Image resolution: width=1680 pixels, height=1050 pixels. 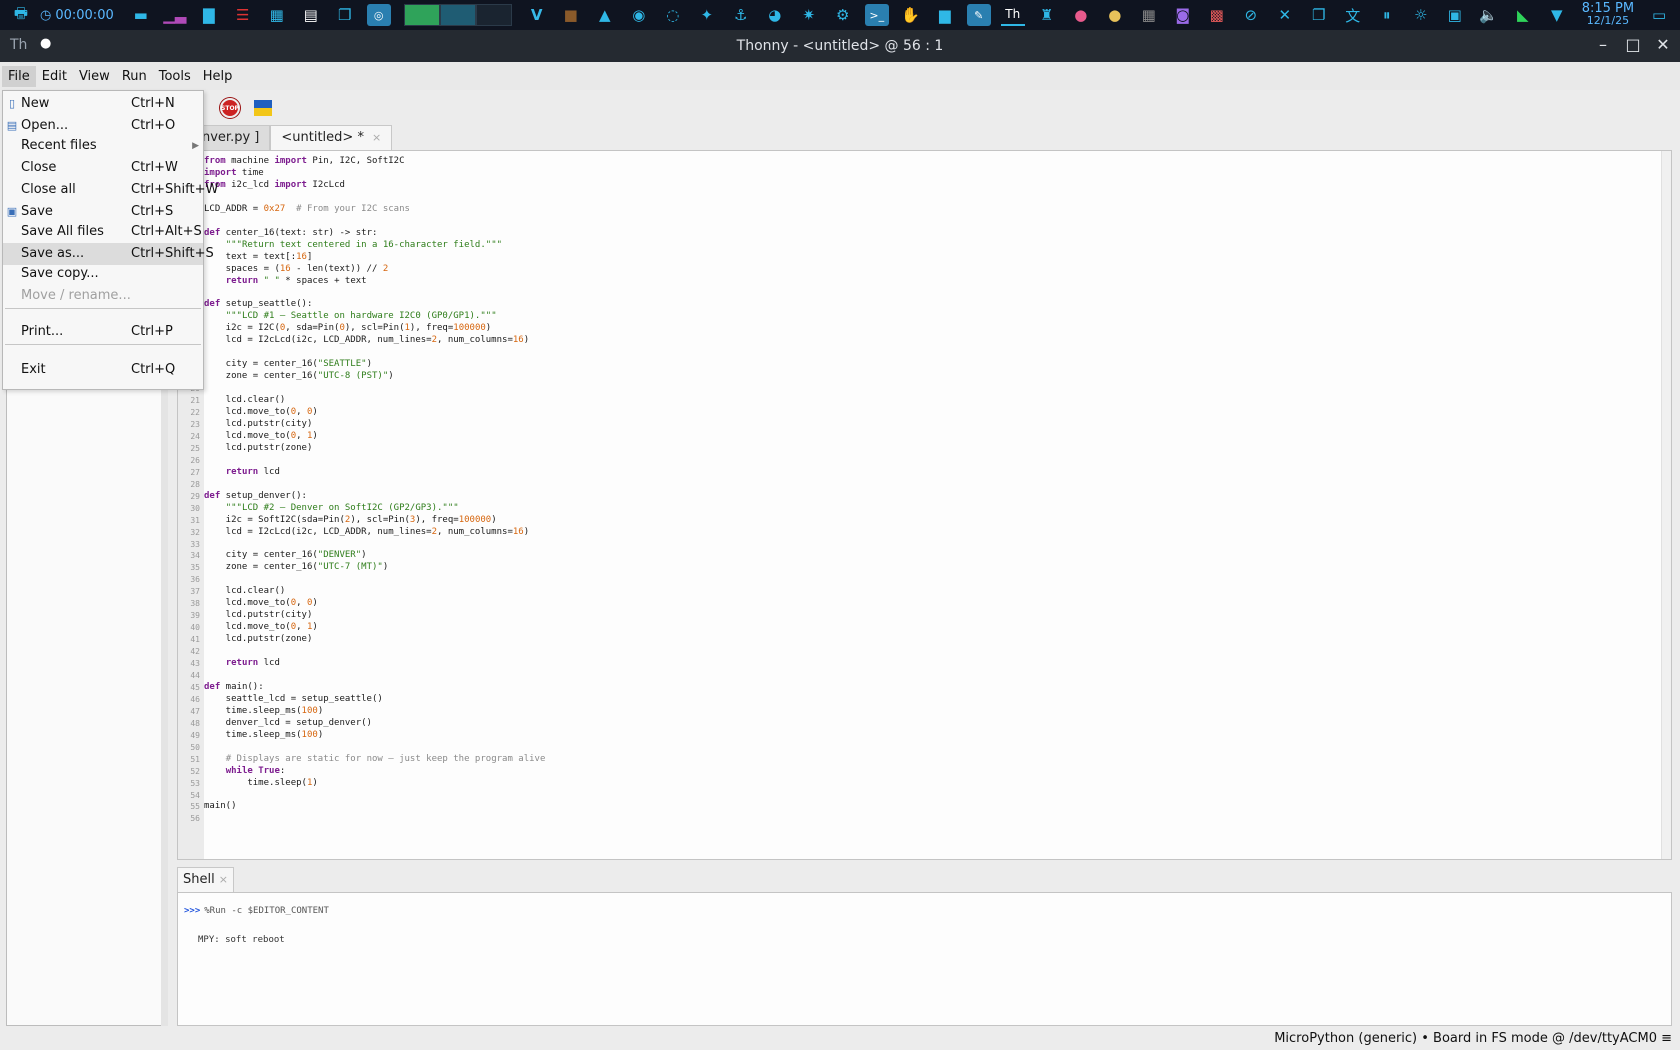 What do you see at coordinates (978, 15) in the screenshot?
I see `ink-icon: ✎` at bounding box center [978, 15].